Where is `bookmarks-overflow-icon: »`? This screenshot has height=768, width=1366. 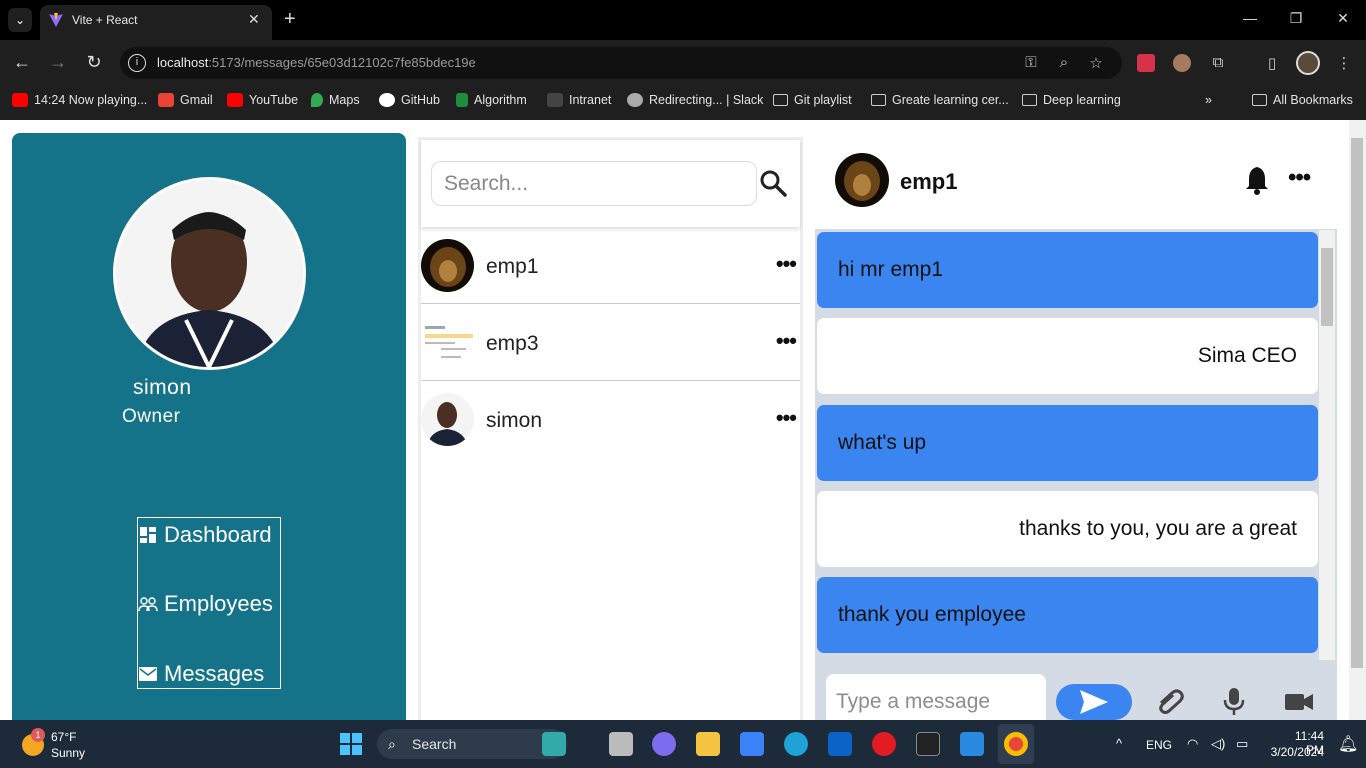 bookmarks-overflow-icon: » is located at coordinates (1208, 100).